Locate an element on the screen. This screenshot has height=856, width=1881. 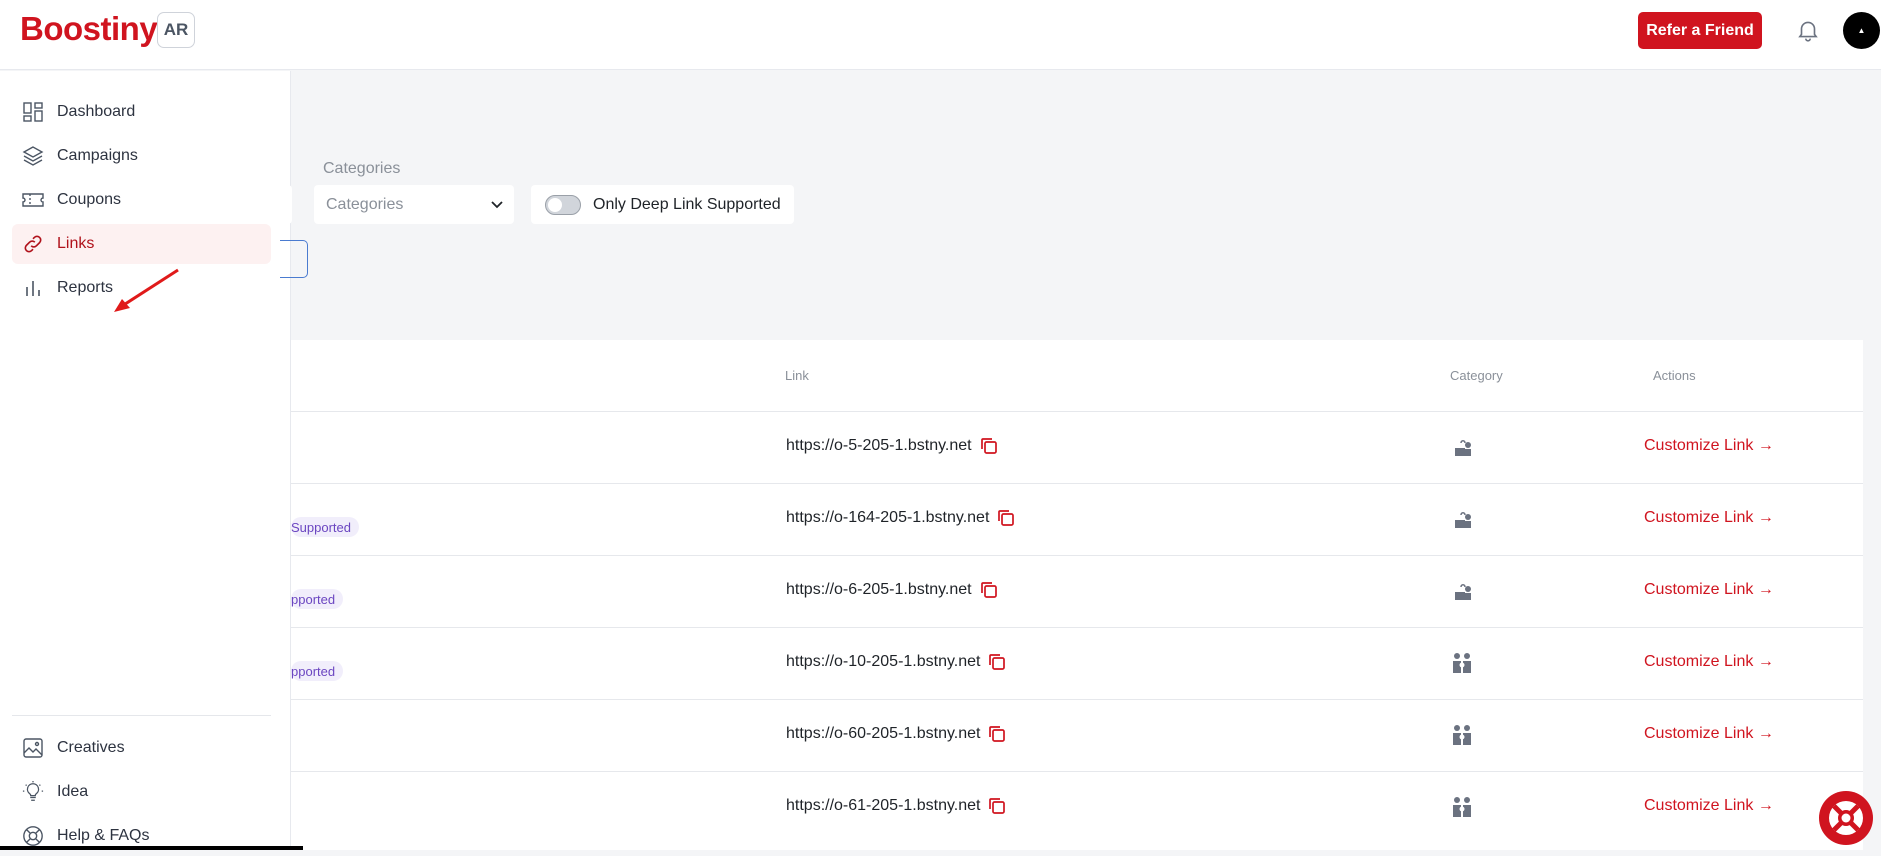
sidebar-item-coupons: Coupons is located at coordinates (141, 200).